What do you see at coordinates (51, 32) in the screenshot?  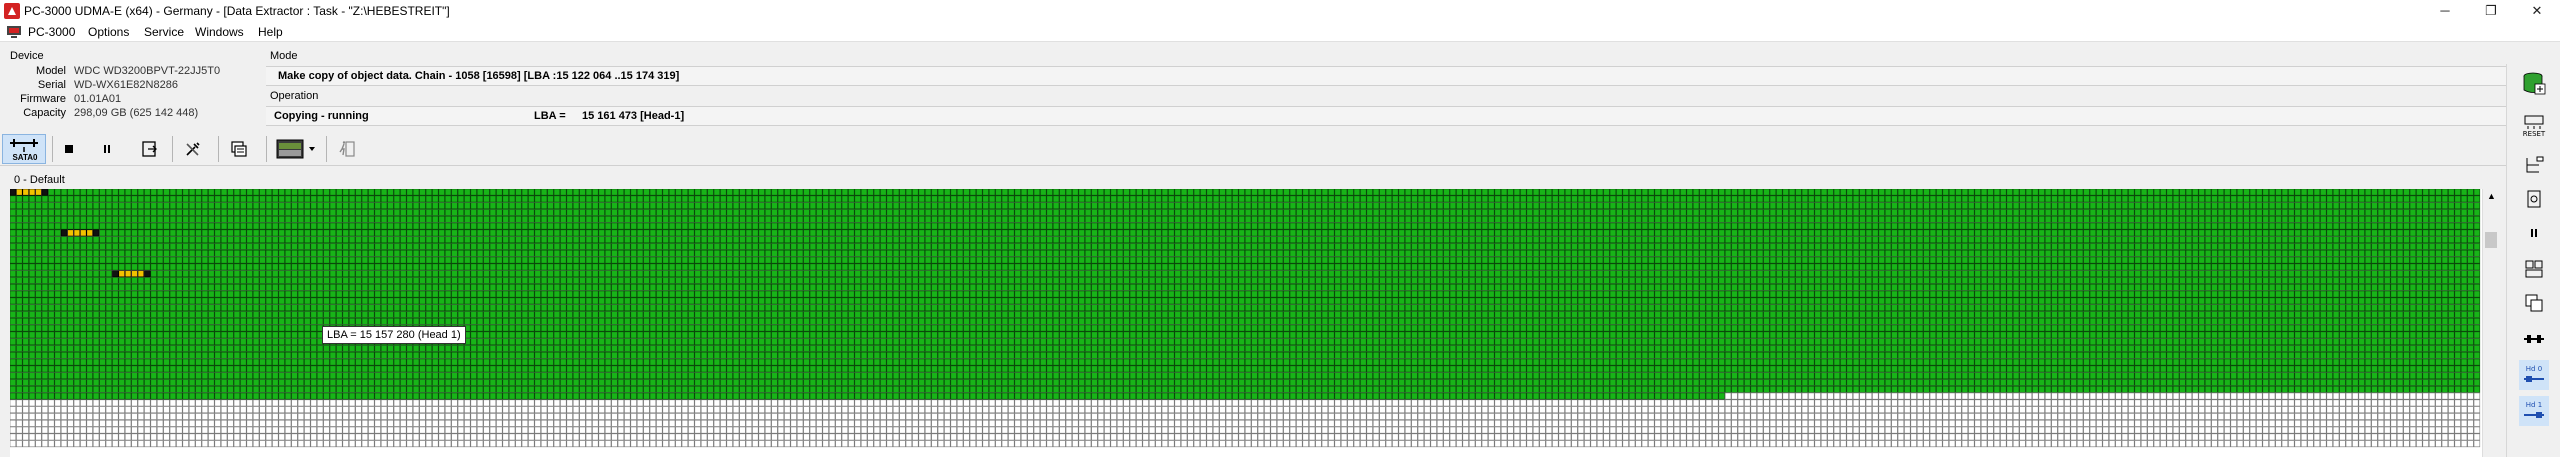 I see `menu-item-pc3000: PC-3000` at bounding box center [51, 32].